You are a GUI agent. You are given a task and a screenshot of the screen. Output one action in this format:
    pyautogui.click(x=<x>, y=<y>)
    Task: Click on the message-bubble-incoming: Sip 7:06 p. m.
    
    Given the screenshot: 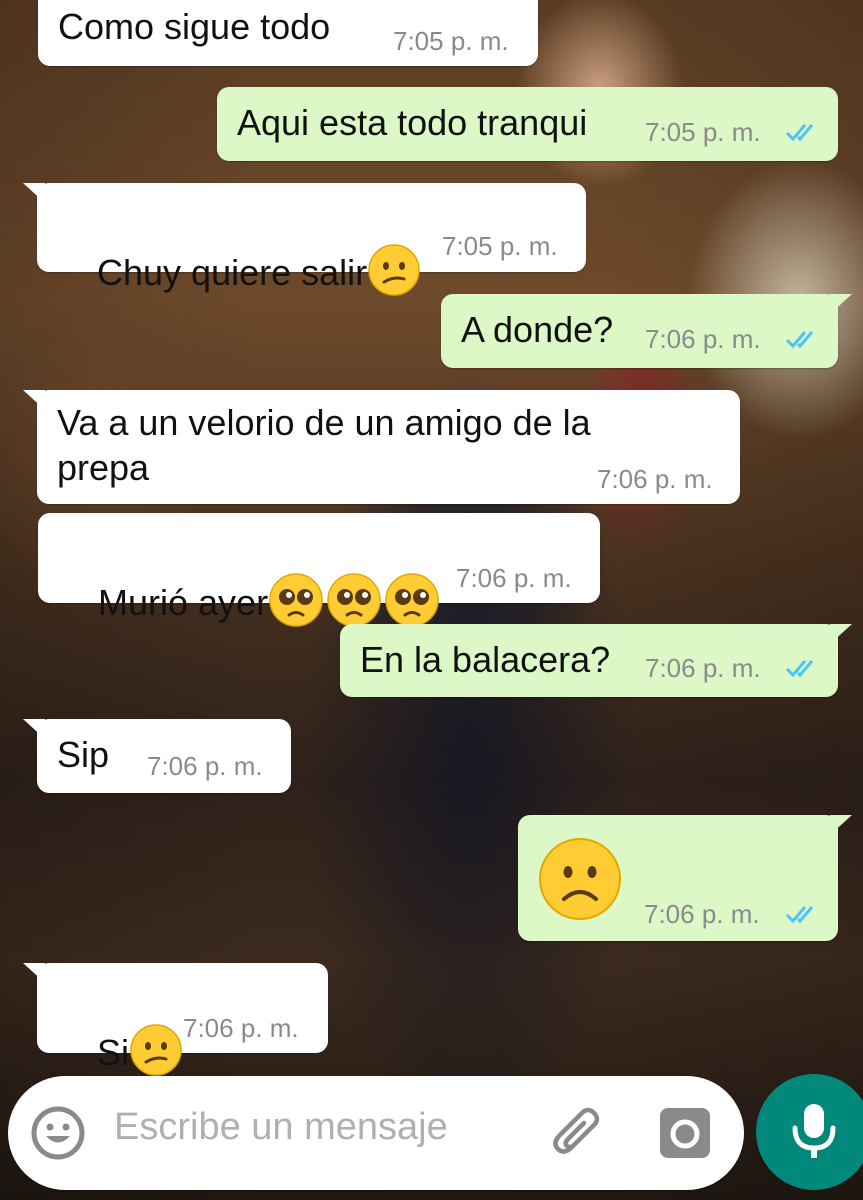 What is the action you would take?
    pyautogui.click(x=157, y=756)
    